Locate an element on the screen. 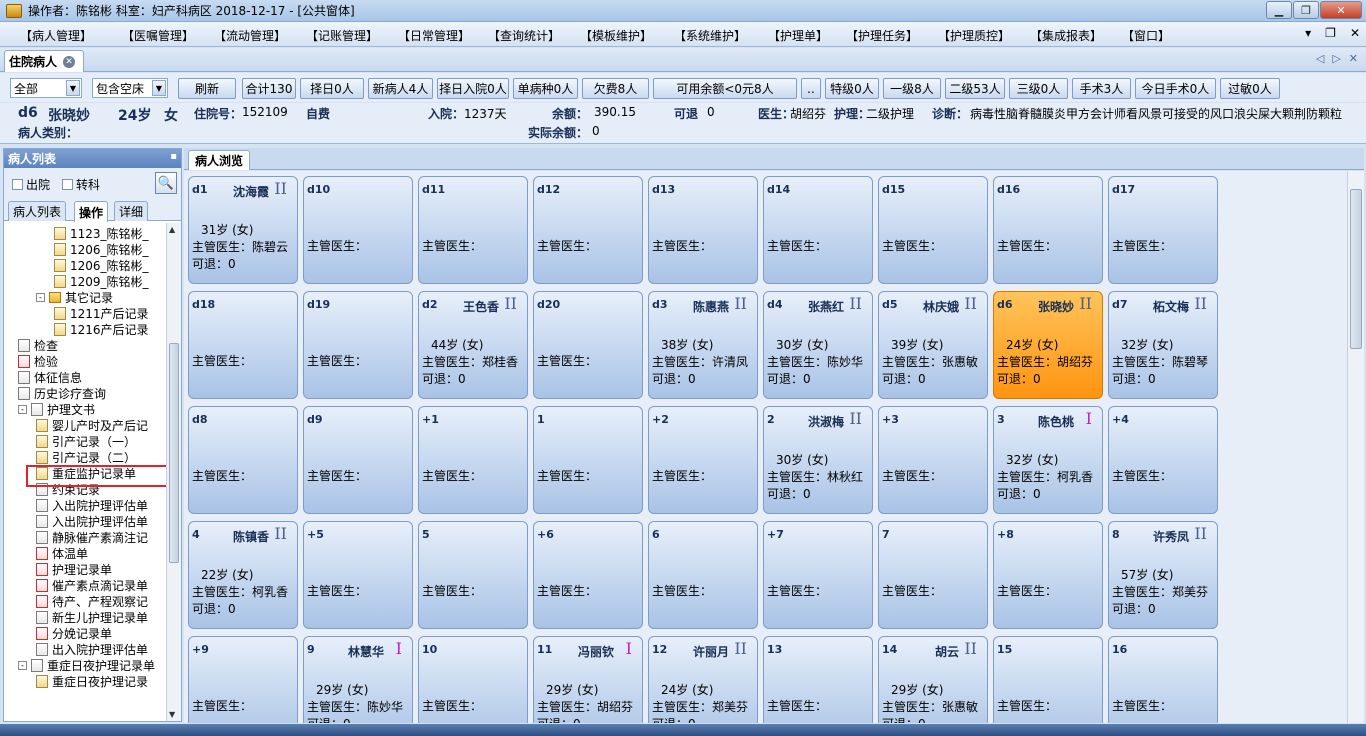 The image size is (1366, 736). tree-item: 1209_陈铭彬_ is located at coordinates (101, 281).